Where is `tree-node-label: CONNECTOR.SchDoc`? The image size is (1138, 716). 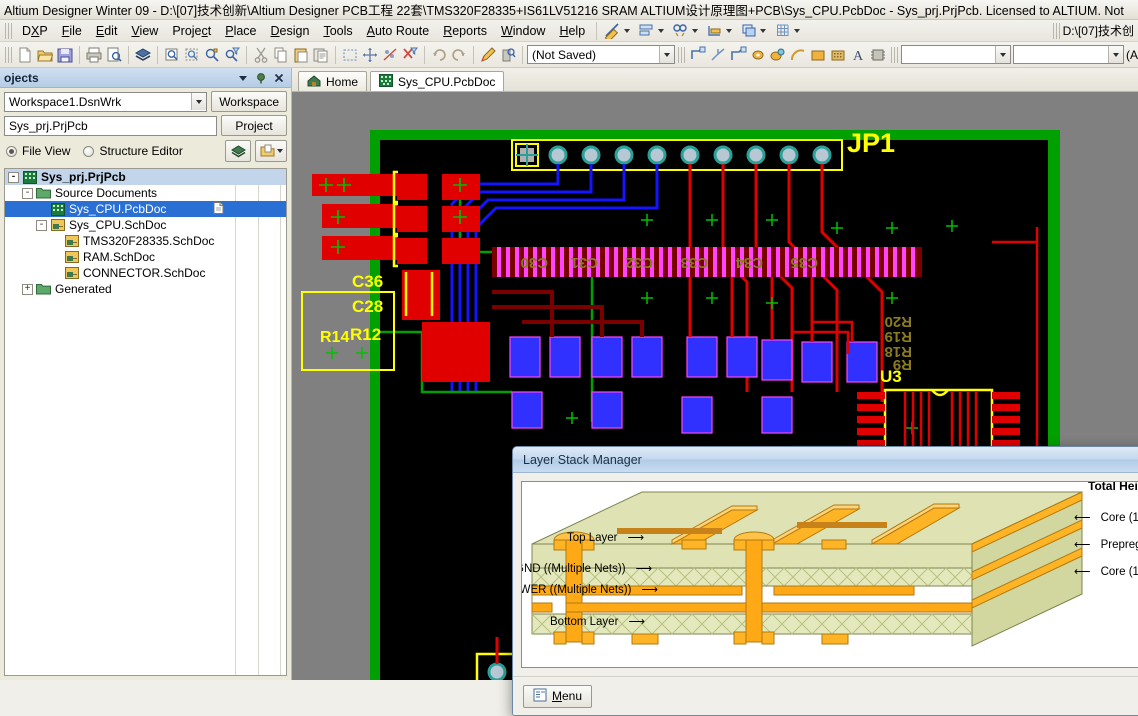
tree-node-label: CONNECTOR.SchDoc is located at coordinates (144, 273).